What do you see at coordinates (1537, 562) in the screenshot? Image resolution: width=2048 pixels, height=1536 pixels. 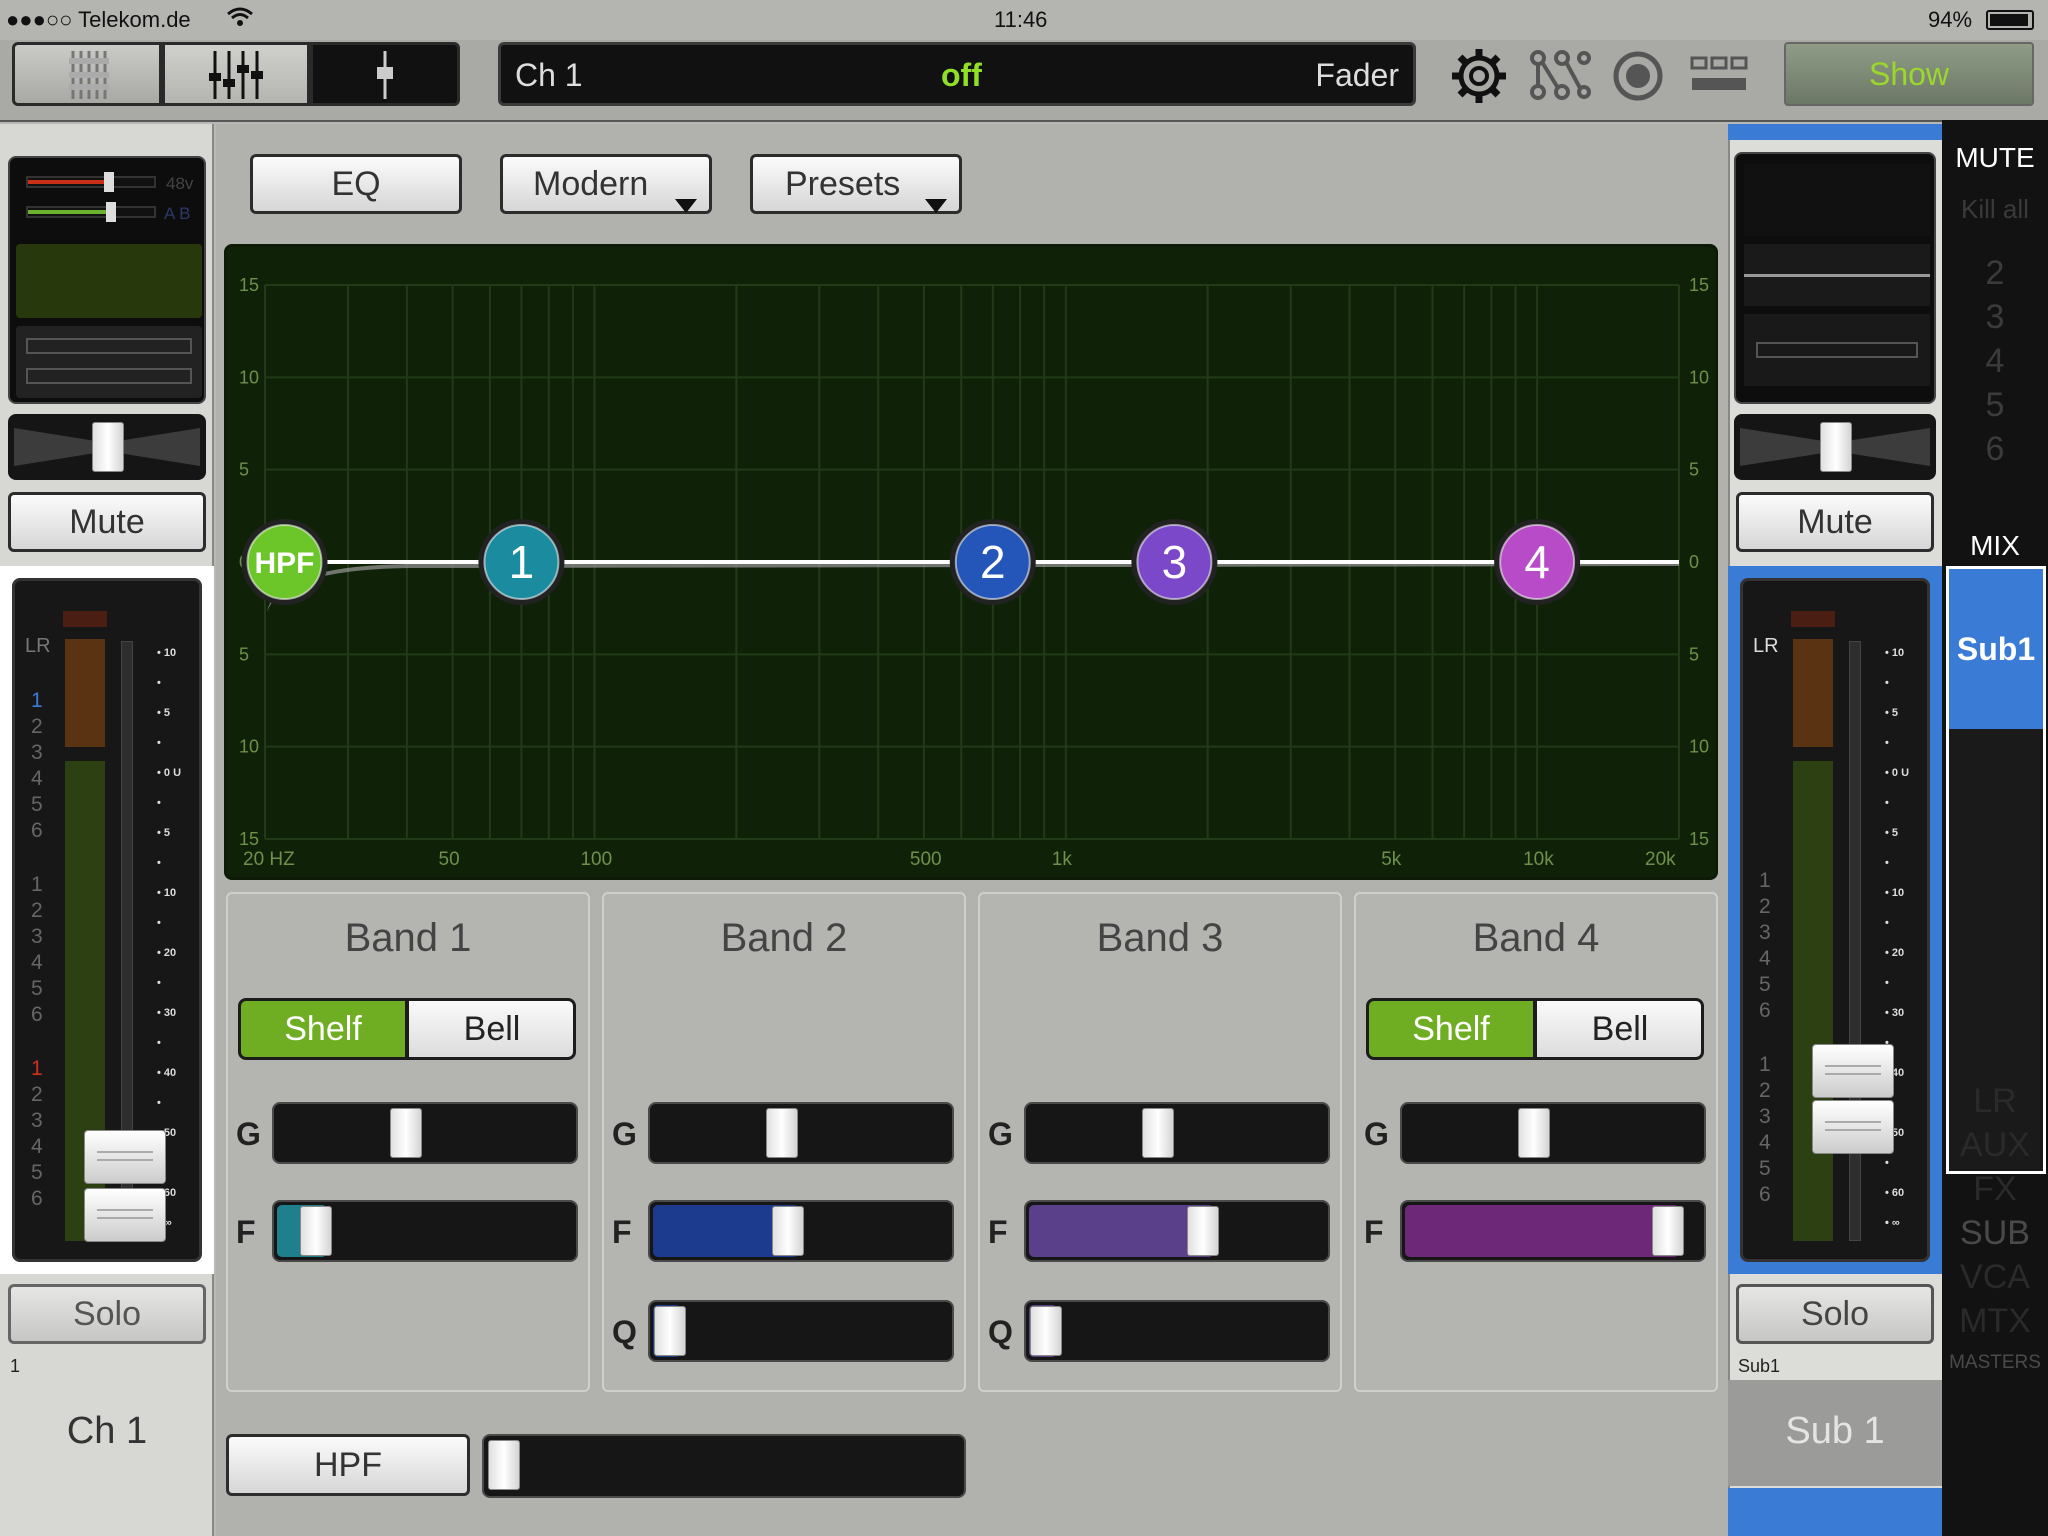 I see `eq-node-4: 4` at bounding box center [1537, 562].